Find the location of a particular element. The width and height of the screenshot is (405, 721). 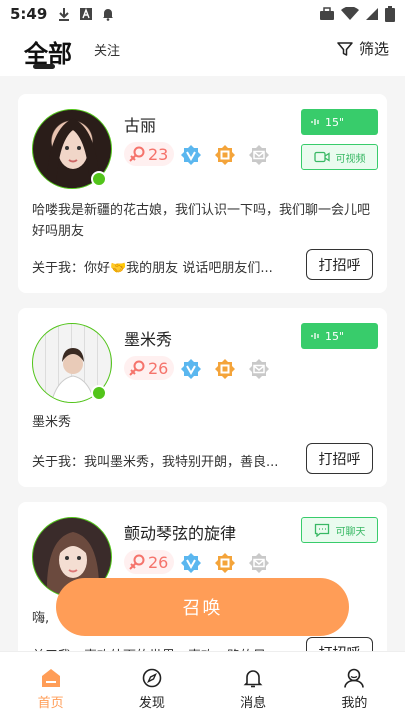

age-badge: 23 is located at coordinates (149, 154).